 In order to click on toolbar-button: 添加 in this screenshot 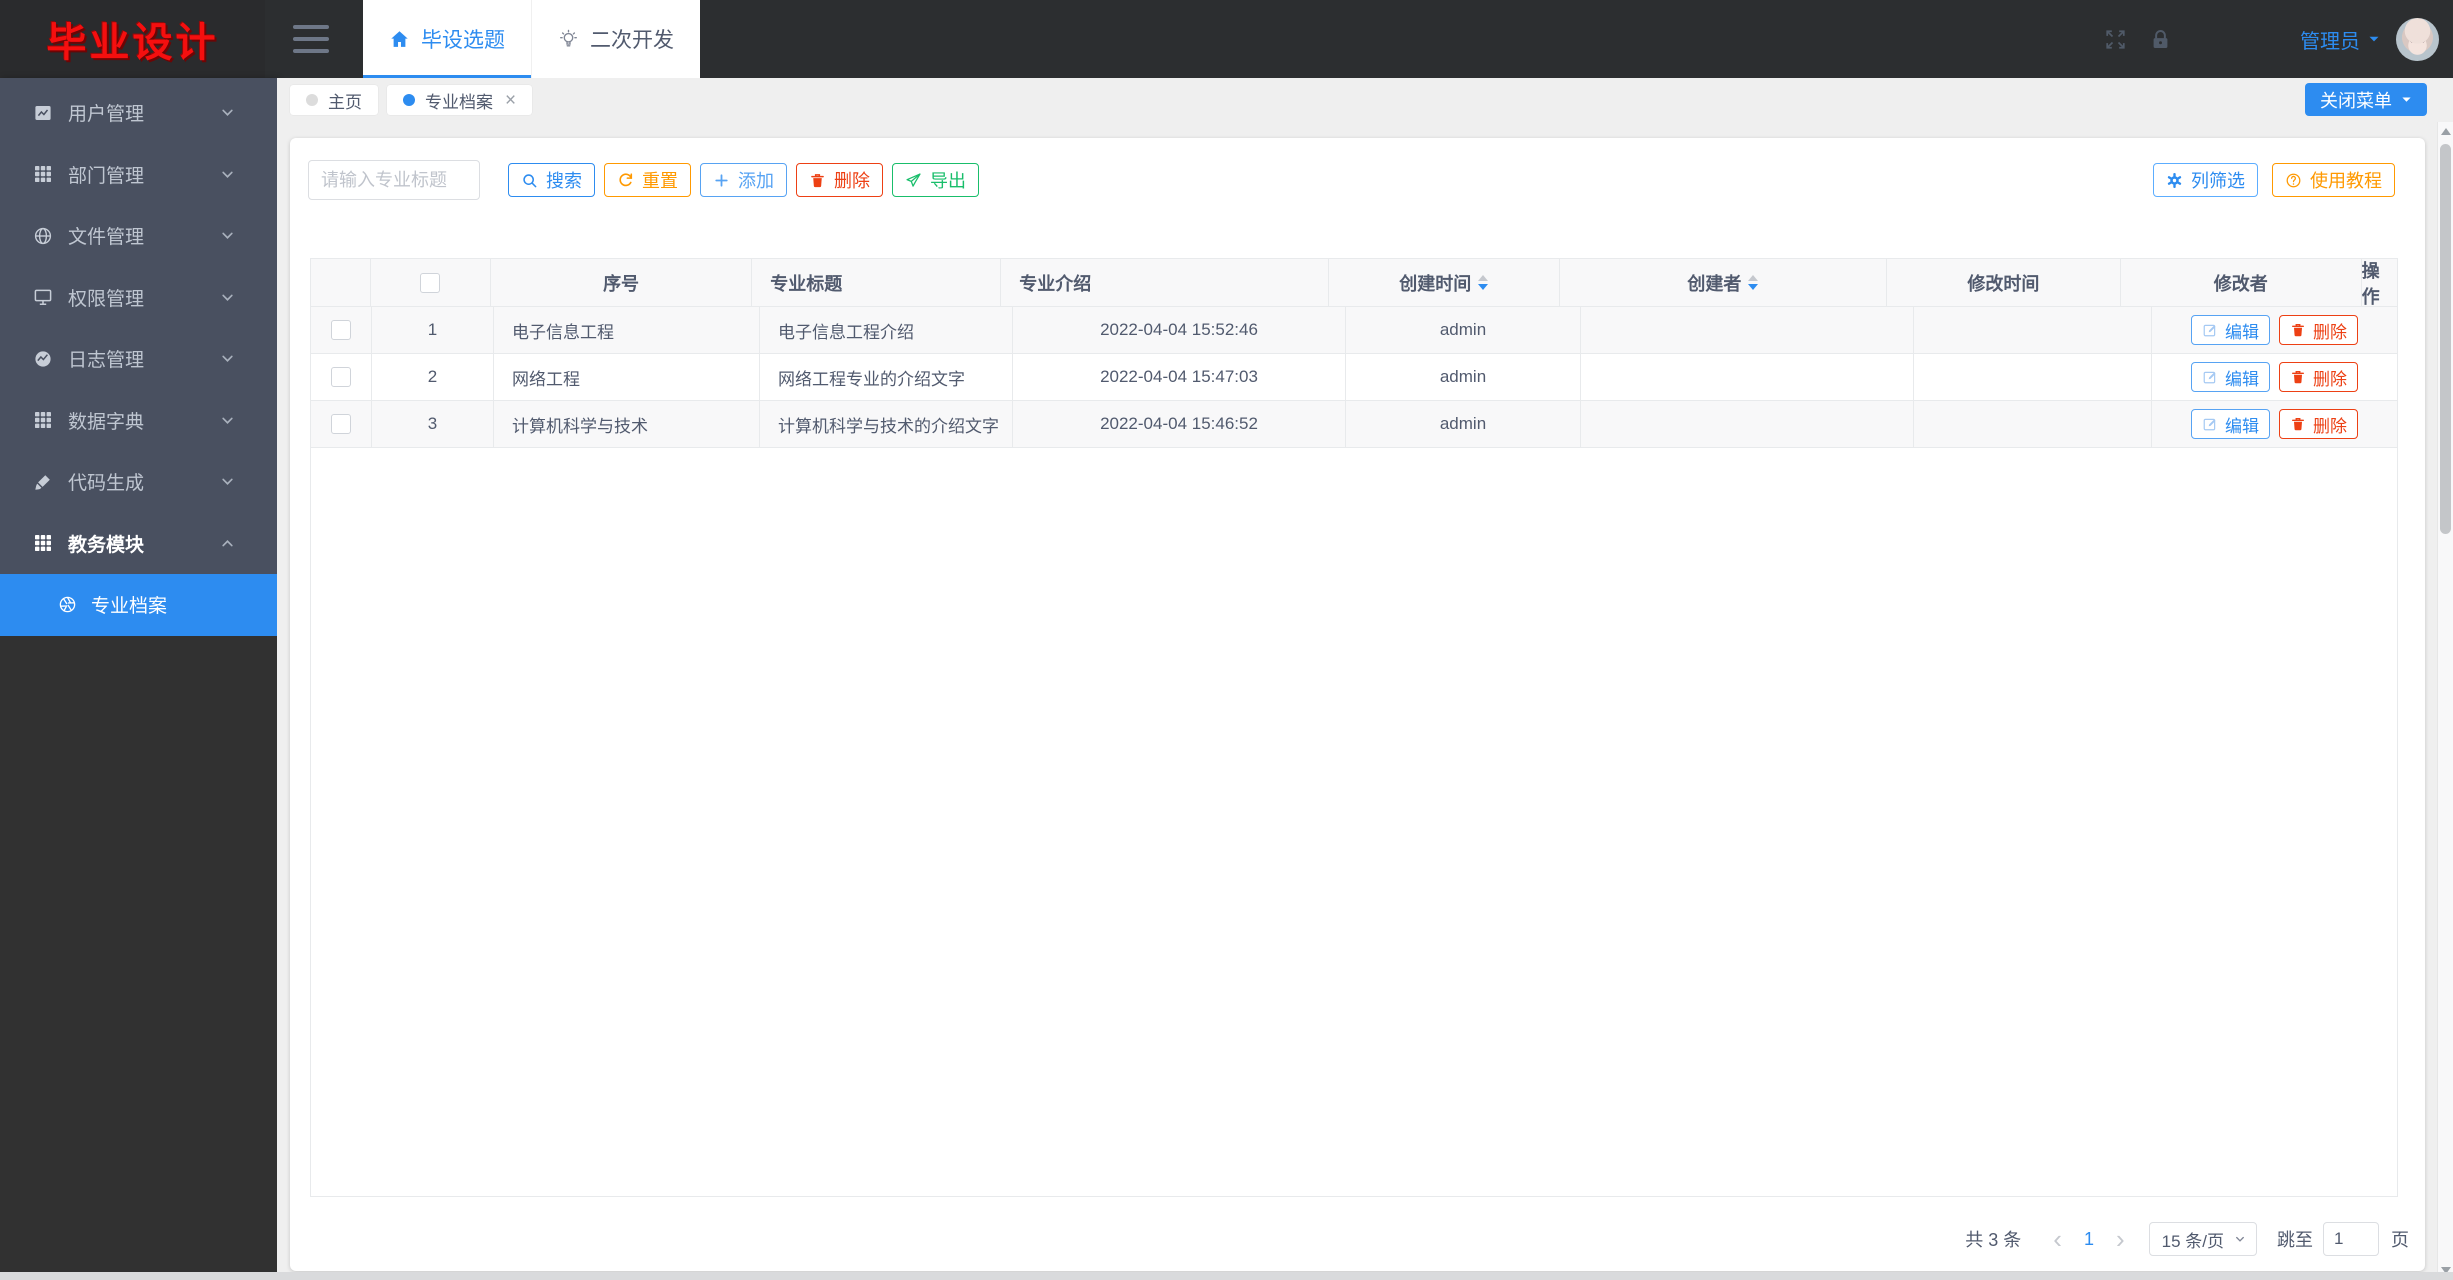, I will do `click(743, 180)`.